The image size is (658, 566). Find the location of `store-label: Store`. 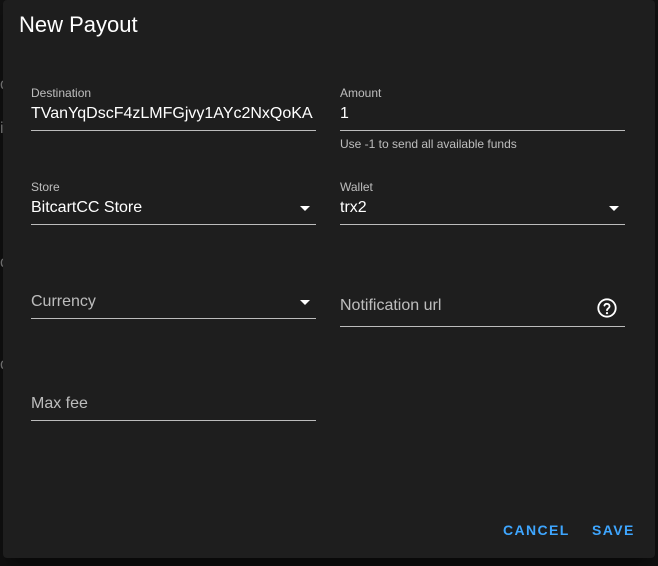

store-label: Store is located at coordinates (45, 187).